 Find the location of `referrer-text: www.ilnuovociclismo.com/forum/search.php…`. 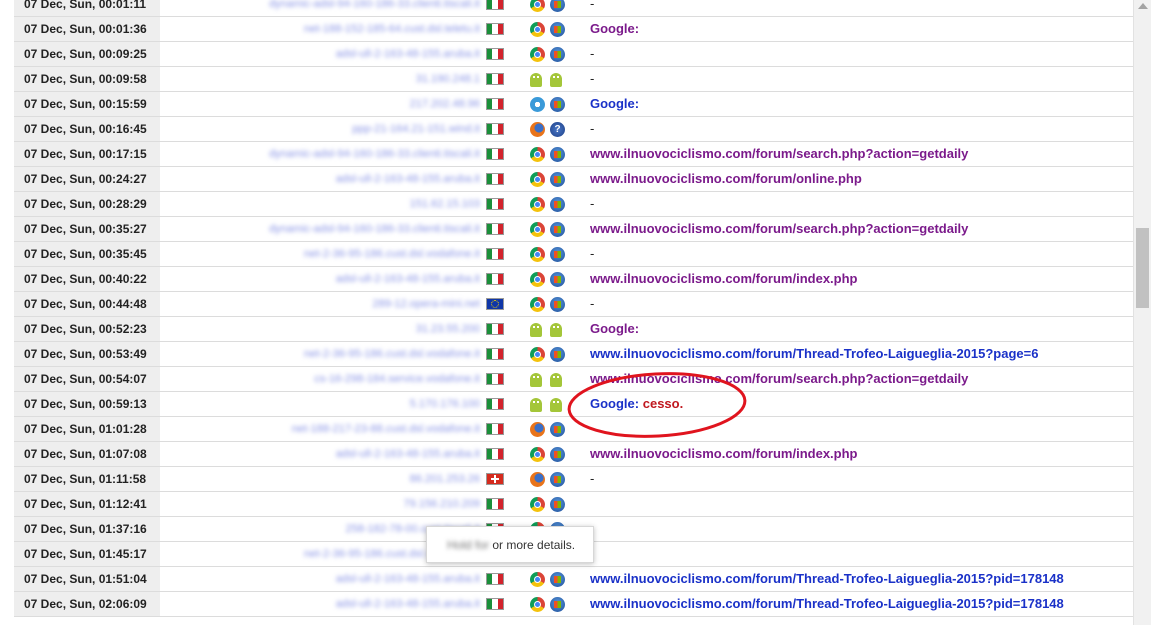

referrer-text: www.ilnuovociclismo.com/forum/search.php… is located at coordinates (779, 153).